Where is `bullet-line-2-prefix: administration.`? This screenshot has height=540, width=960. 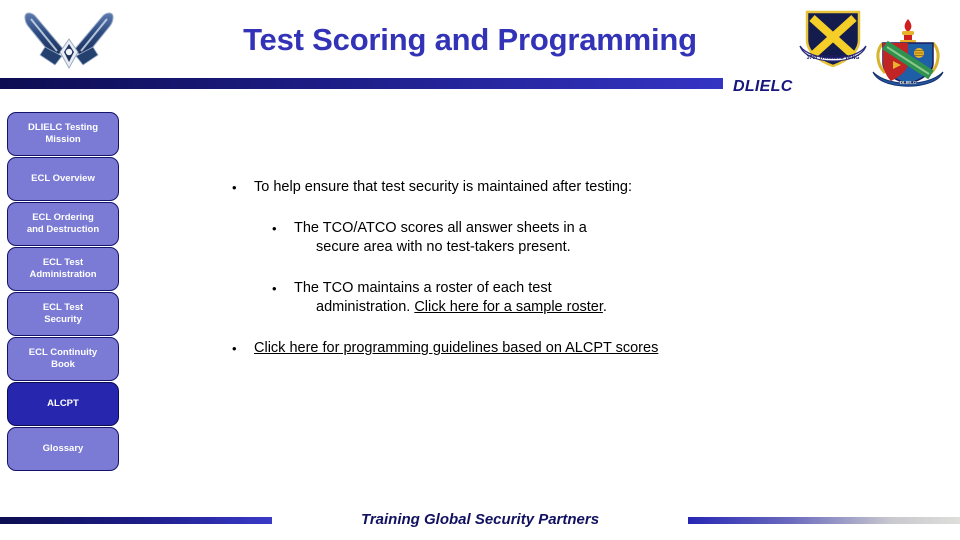 bullet-line-2-prefix: administration. is located at coordinates (365, 307).